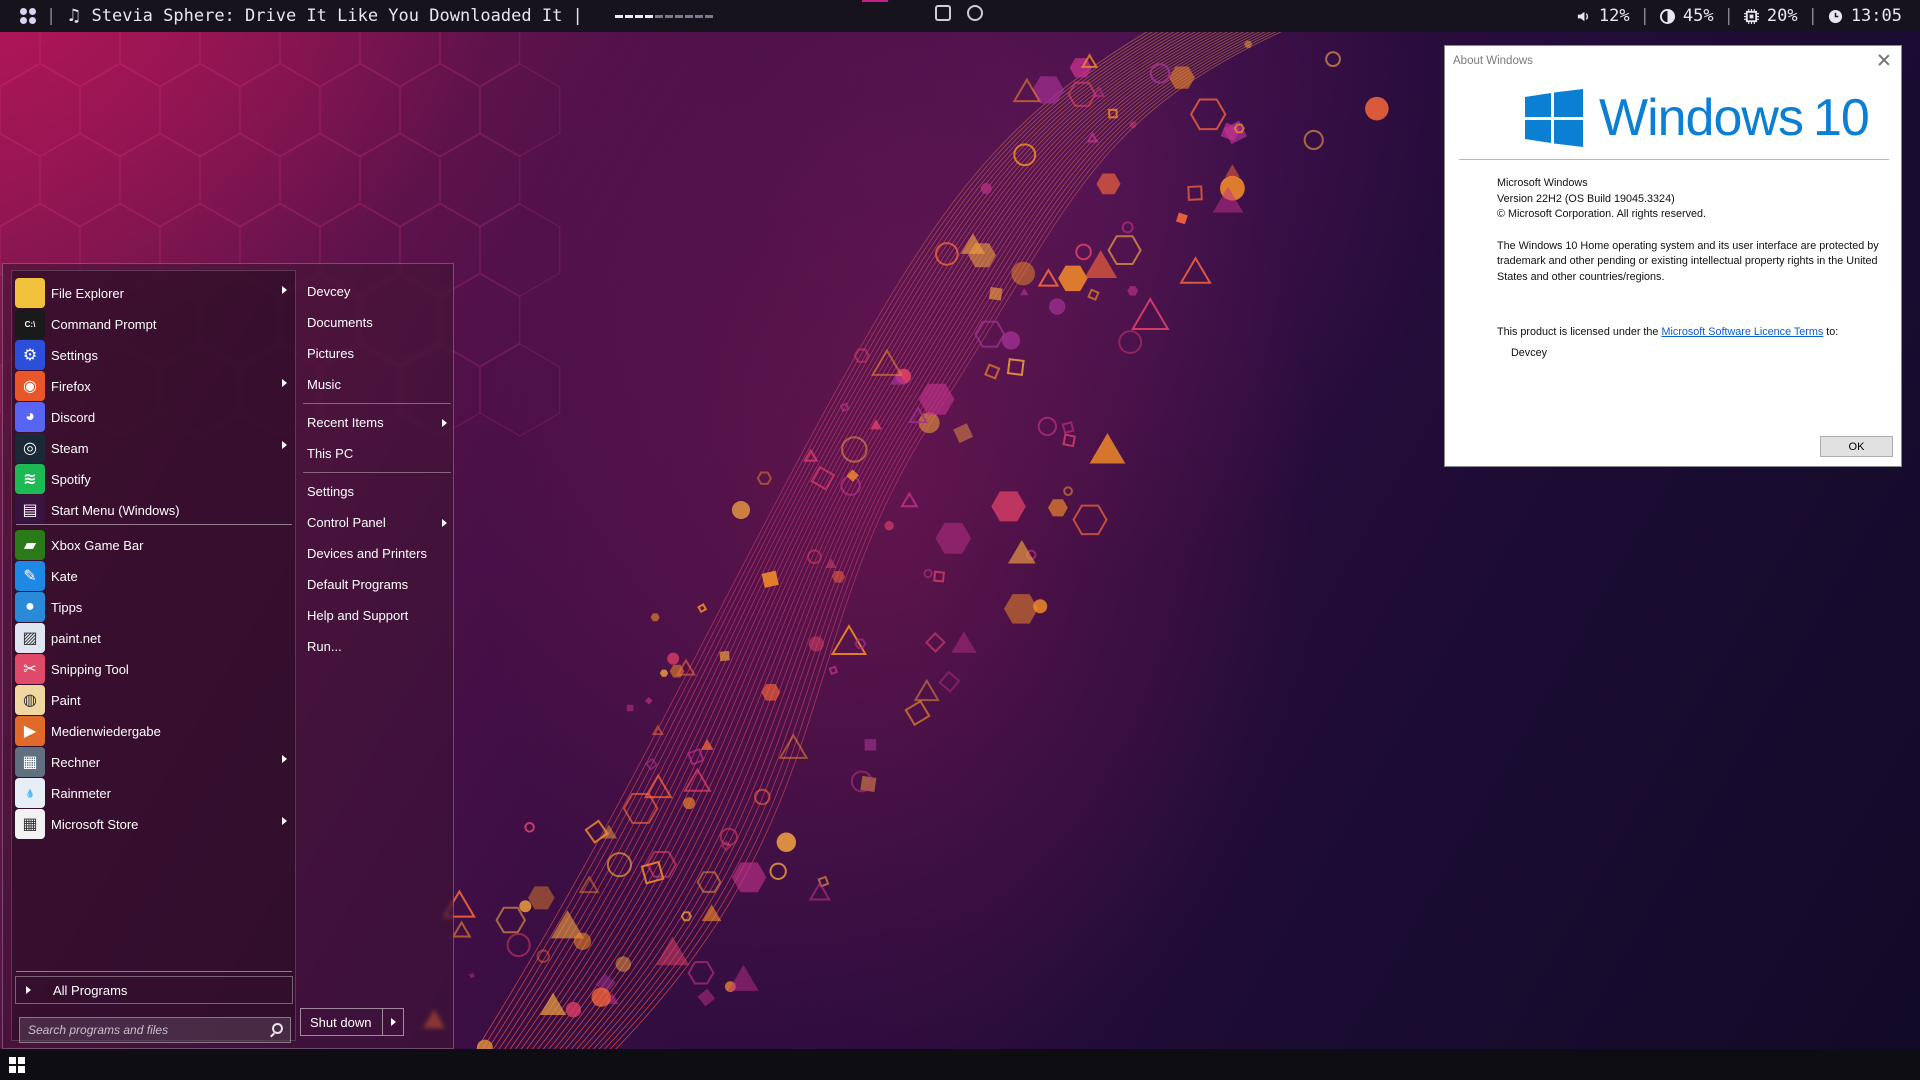  What do you see at coordinates (379, 422) in the screenshot?
I see `place-item: Recent Items` at bounding box center [379, 422].